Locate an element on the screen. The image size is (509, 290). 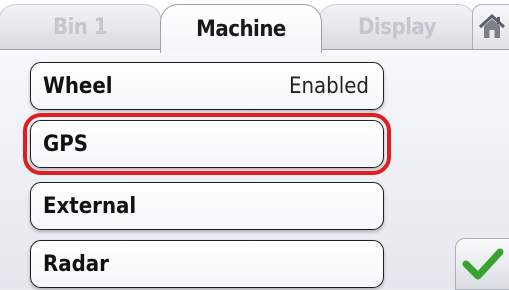
row-label: GPS is located at coordinates (65, 144).